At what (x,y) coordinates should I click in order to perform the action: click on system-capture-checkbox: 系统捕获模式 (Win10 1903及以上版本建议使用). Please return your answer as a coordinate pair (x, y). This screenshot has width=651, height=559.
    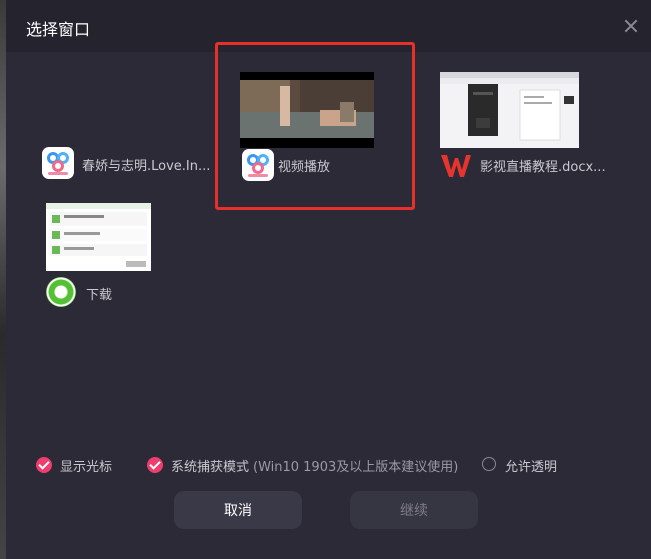
    Looking at the image, I should click on (302, 465).